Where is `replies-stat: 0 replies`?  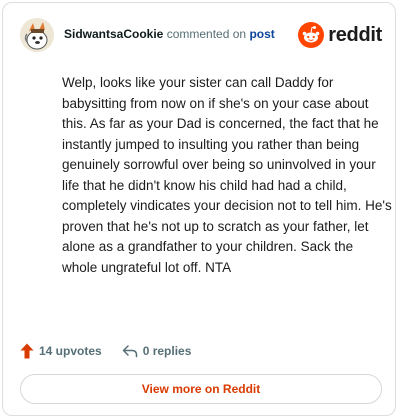
replies-stat: 0 replies is located at coordinates (157, 351).